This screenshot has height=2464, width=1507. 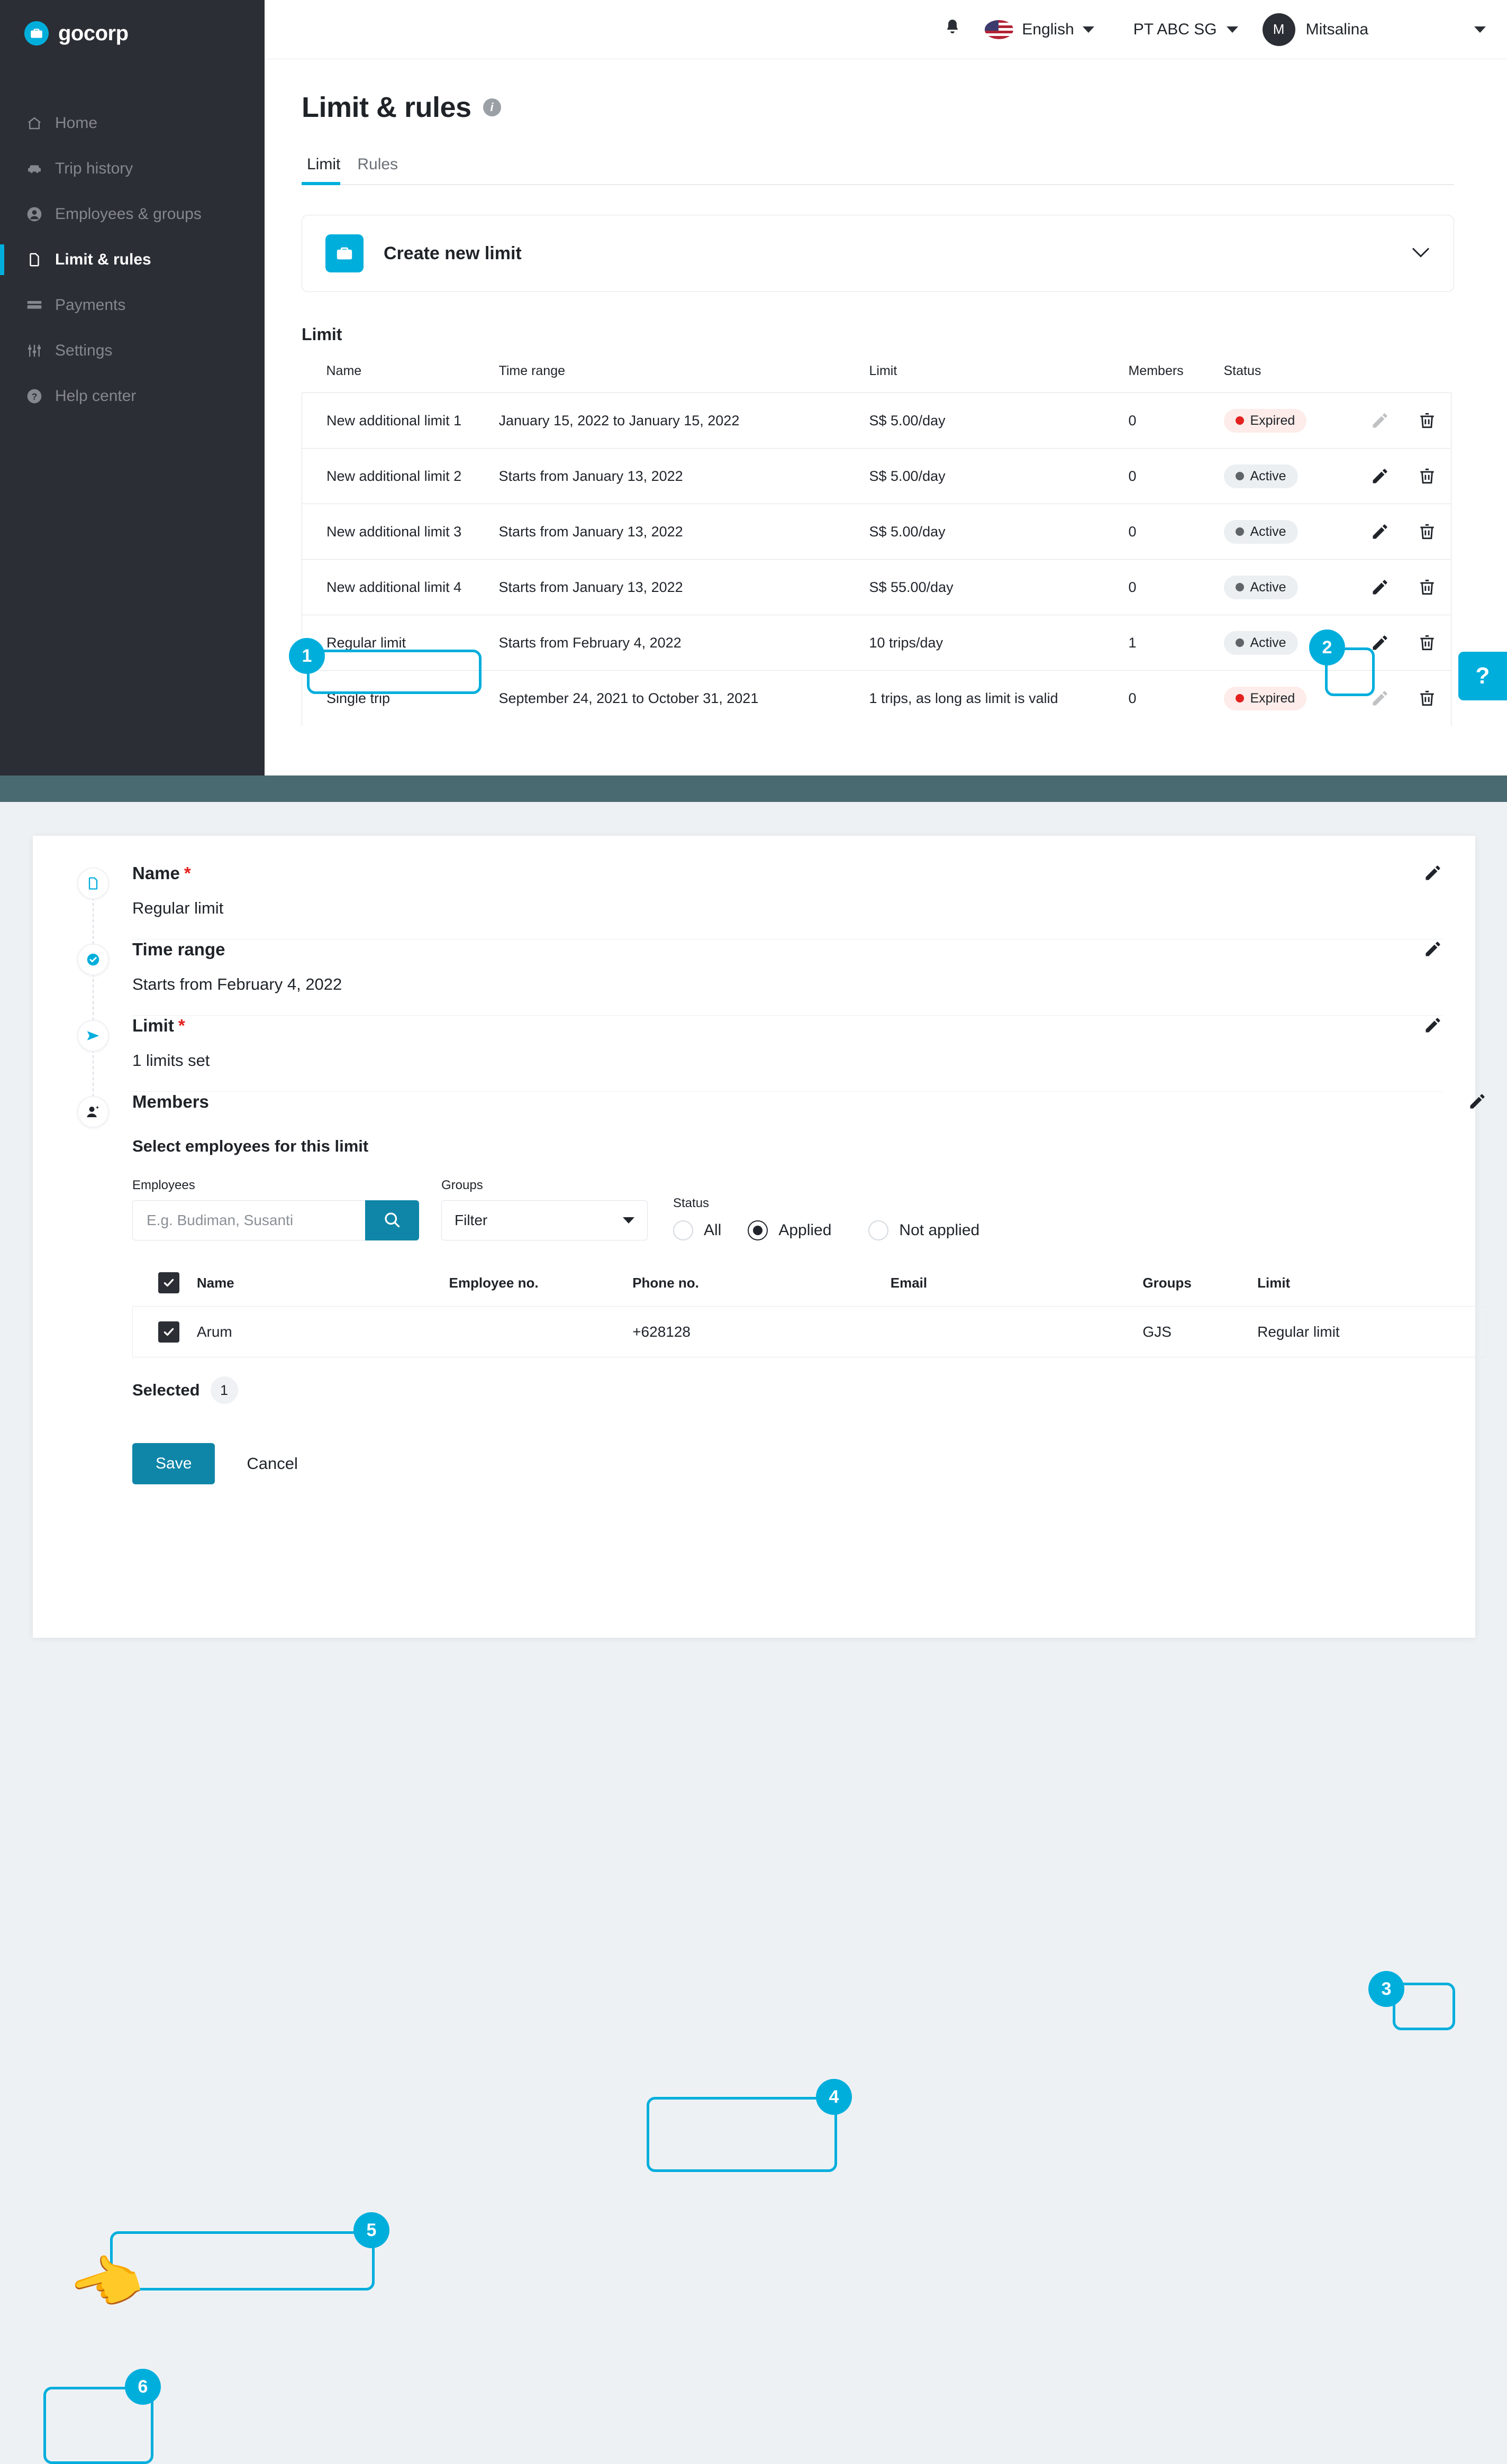 What do you see at coordinates (713, 1230) in the screenshot?
I see `status-radio-label: All` at bounding box center [713, 1230].